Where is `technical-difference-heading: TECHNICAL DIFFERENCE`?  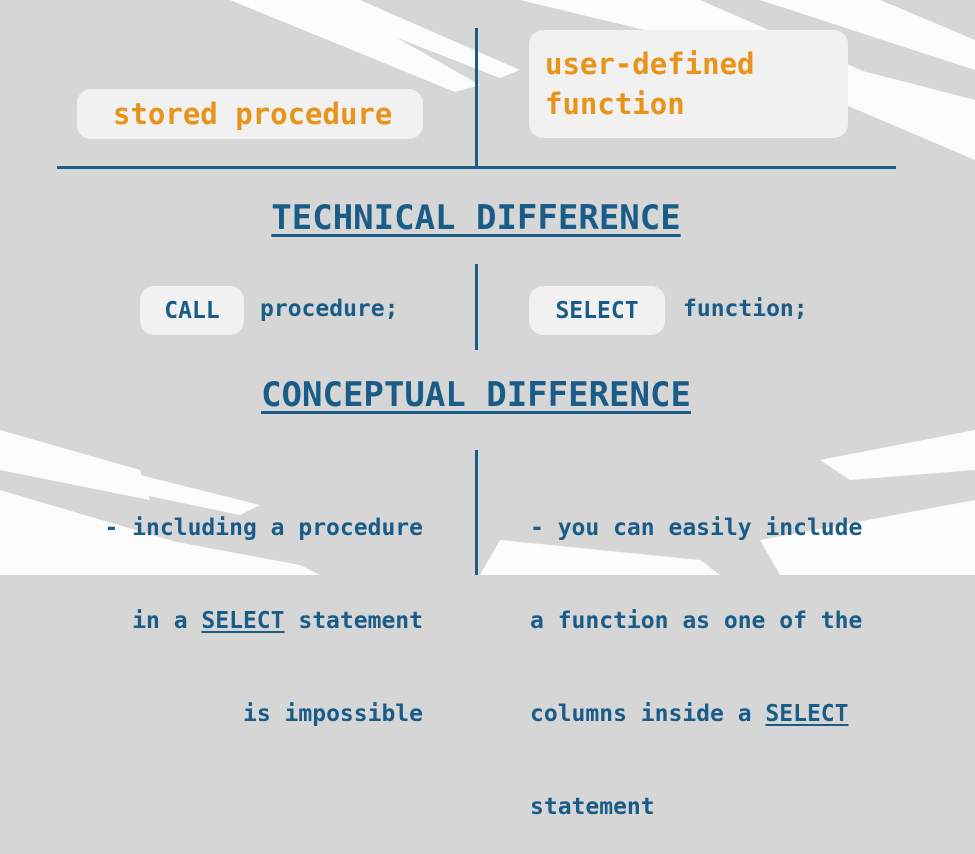
technical-difference-heading: TECHNICAL DIFFERENCE is located at coordinates (476, 218).